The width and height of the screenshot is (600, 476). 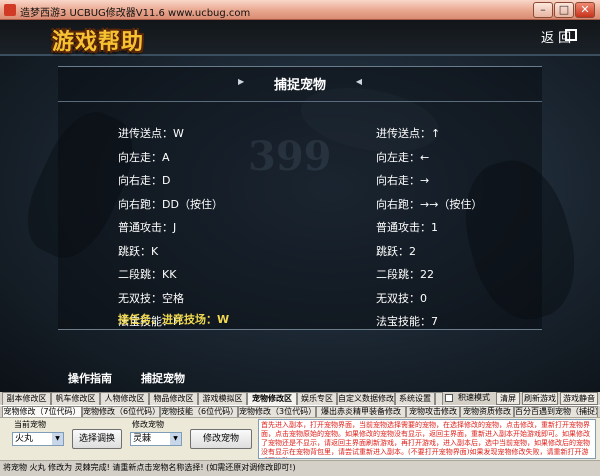 What do you see at coordinates (407, 227) in the screenshot?
I see `control-row: 普通攻击：1` at bounding box center [407, 227].